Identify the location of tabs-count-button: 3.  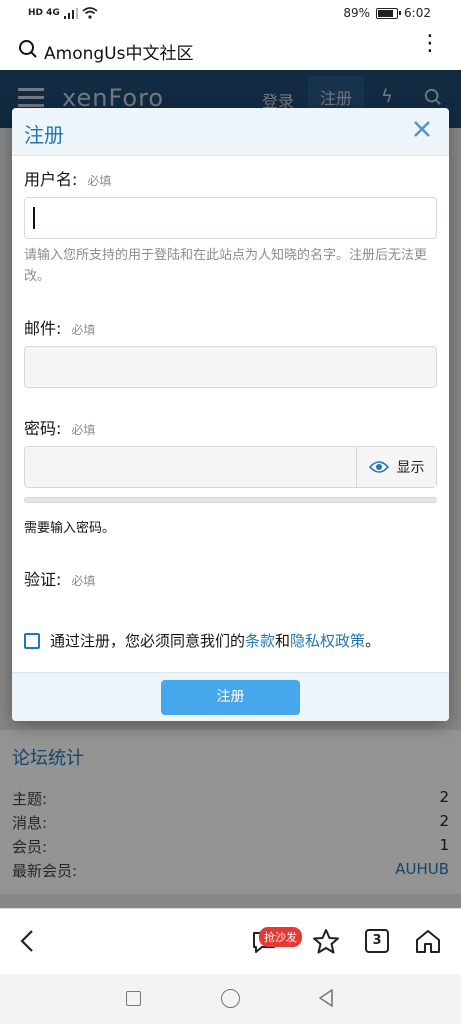
(377, 941).